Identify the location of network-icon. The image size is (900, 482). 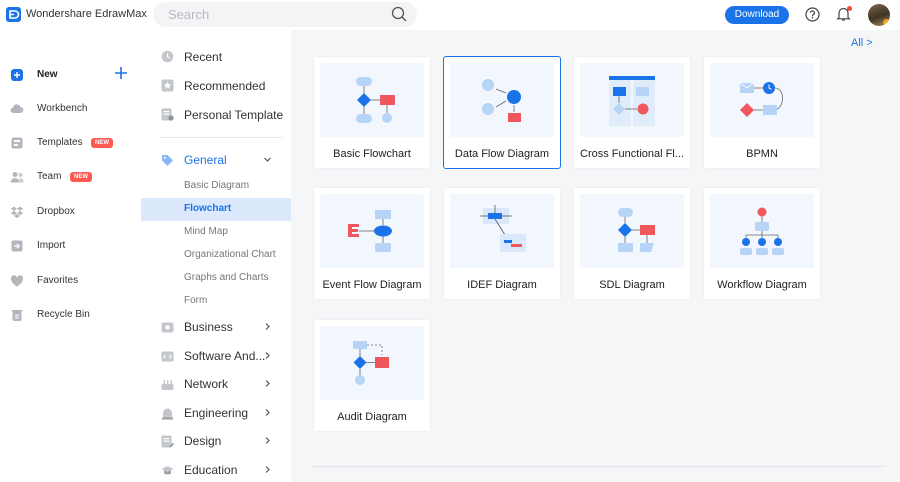
(167, 385).